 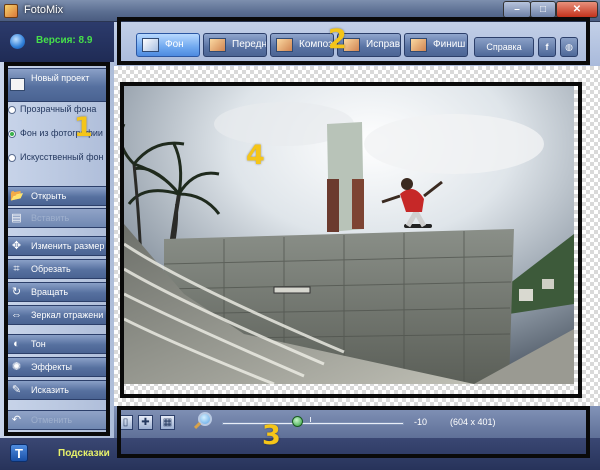 What do you see at coordinates (84, 453) in the screenshot?
I see `hints-label: Подсказки` at bounding box center [84, 453].